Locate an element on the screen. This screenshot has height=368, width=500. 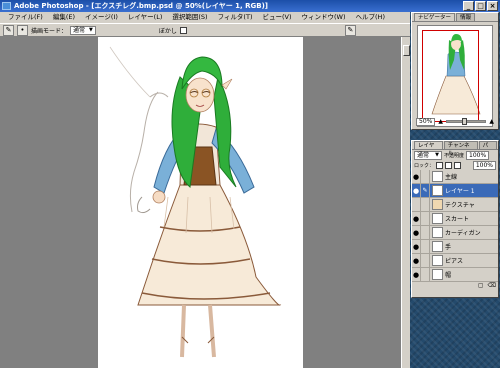
menu-view: ビュー(V) is located at coordinates (276, 17).